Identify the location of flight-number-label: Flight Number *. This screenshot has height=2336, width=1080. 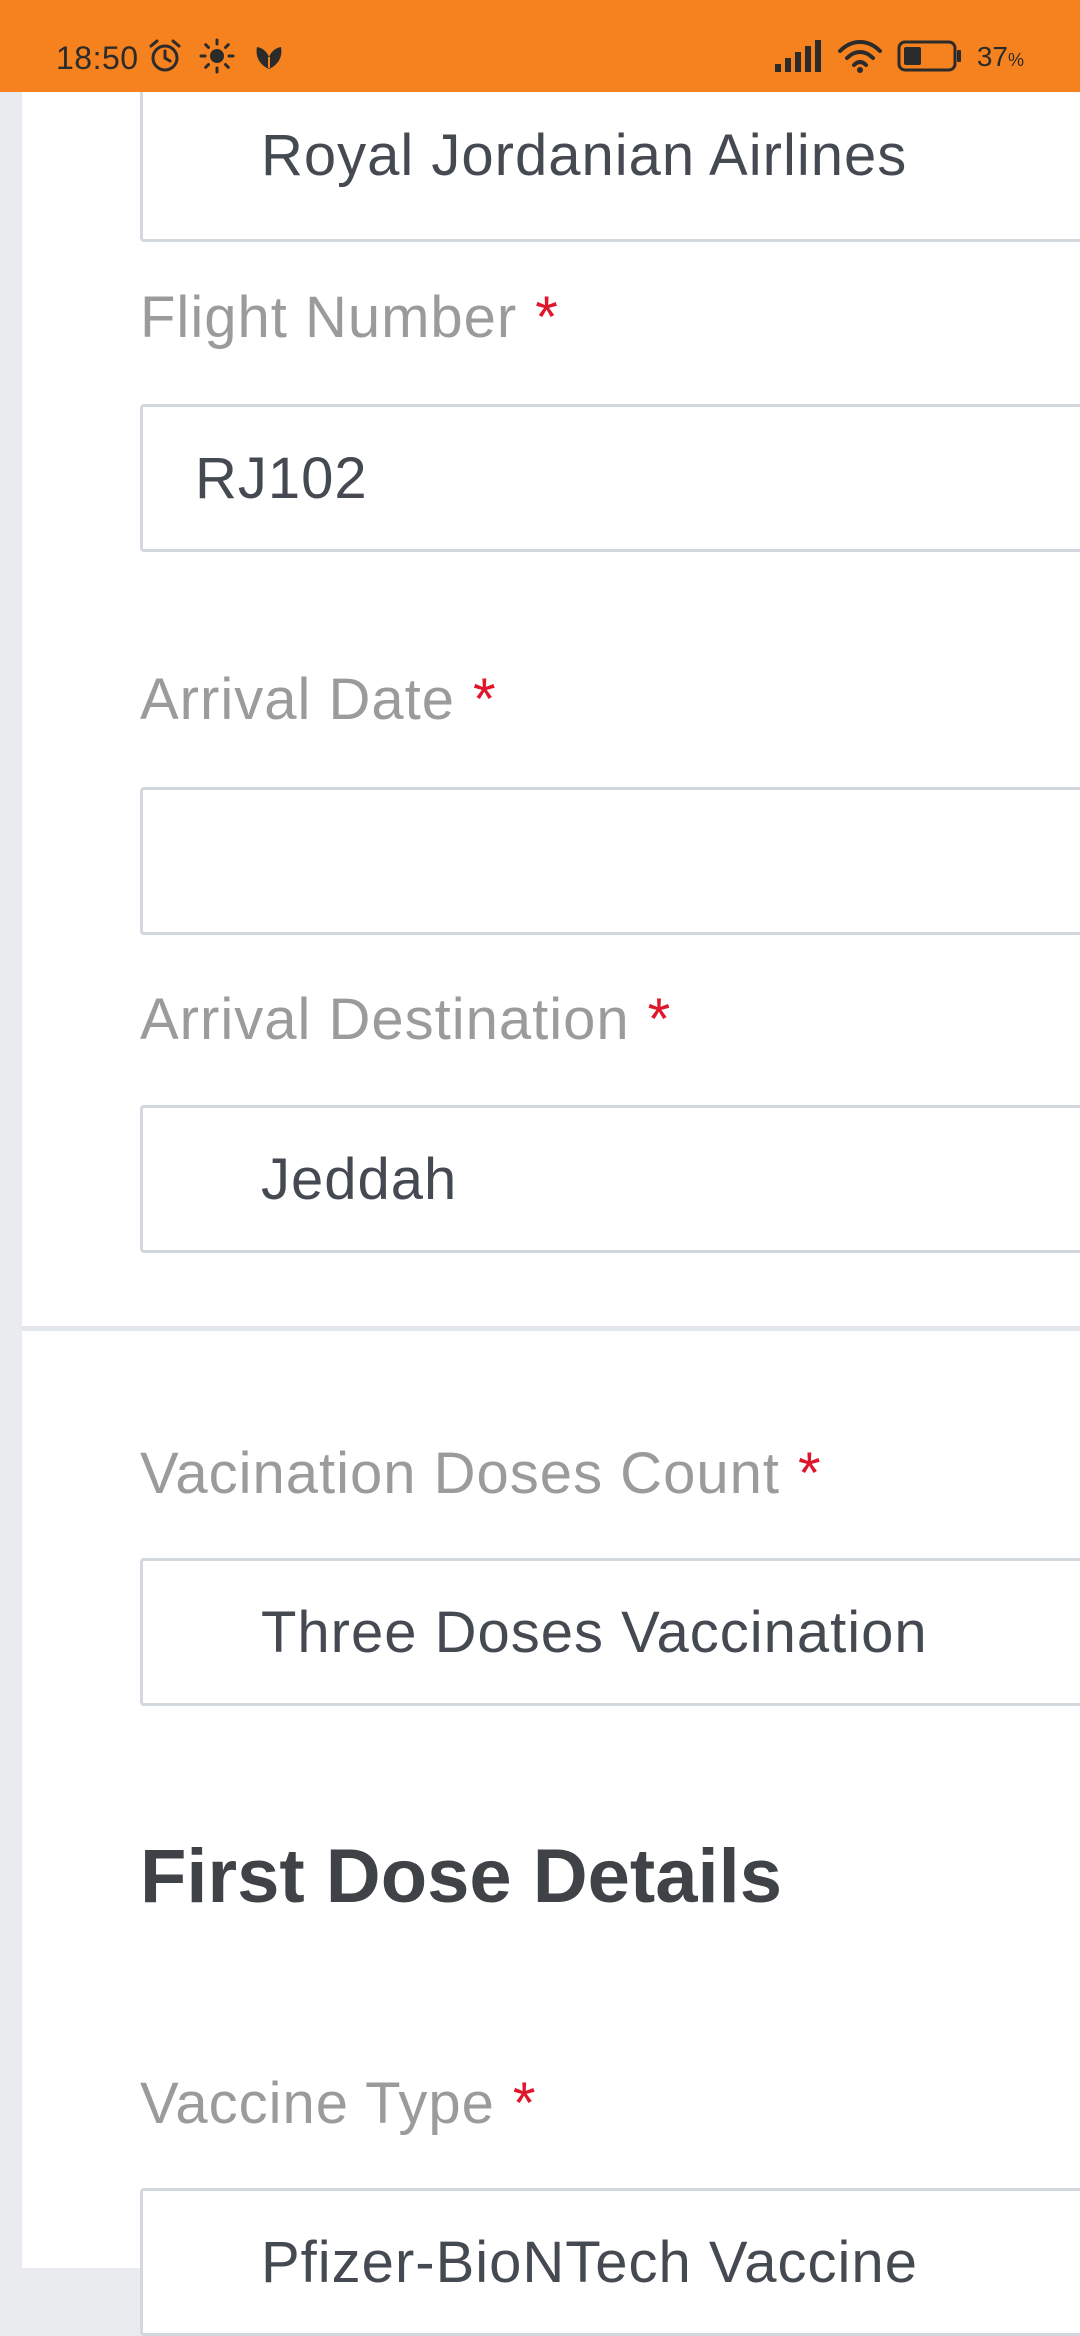
(349, 317).